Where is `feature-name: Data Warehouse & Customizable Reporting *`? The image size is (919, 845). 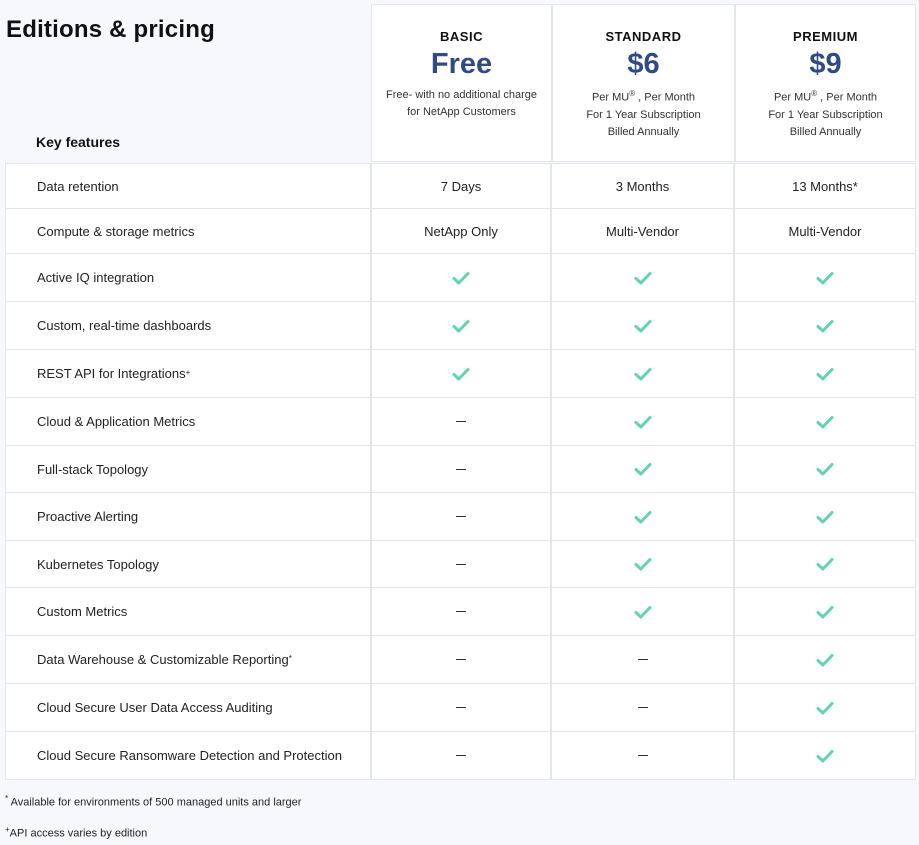 feature-name: Data Warehouse & Customizable Reporting * is located at coordinates (189, 659).